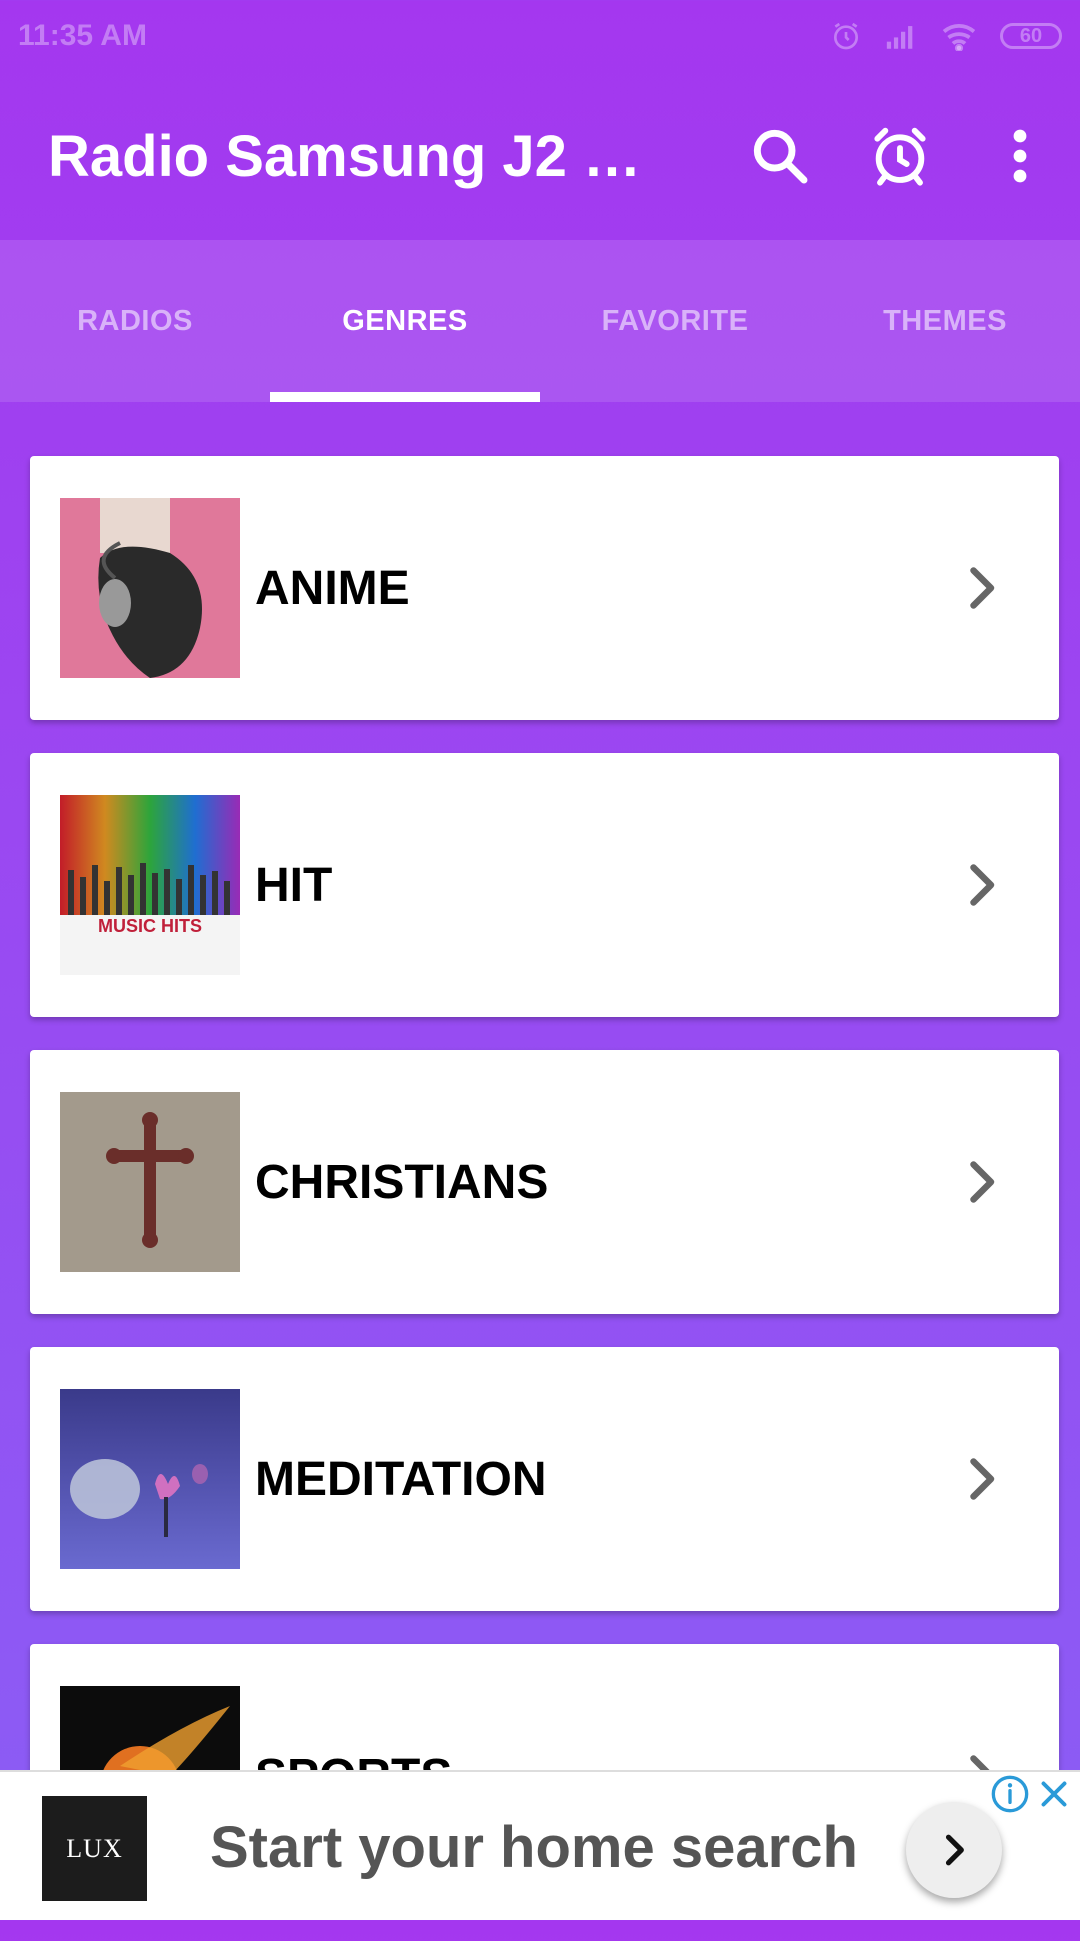  Describe the element at coordinates (294, 885) in the screenshot. I see `genre-label: HIT` at that location.